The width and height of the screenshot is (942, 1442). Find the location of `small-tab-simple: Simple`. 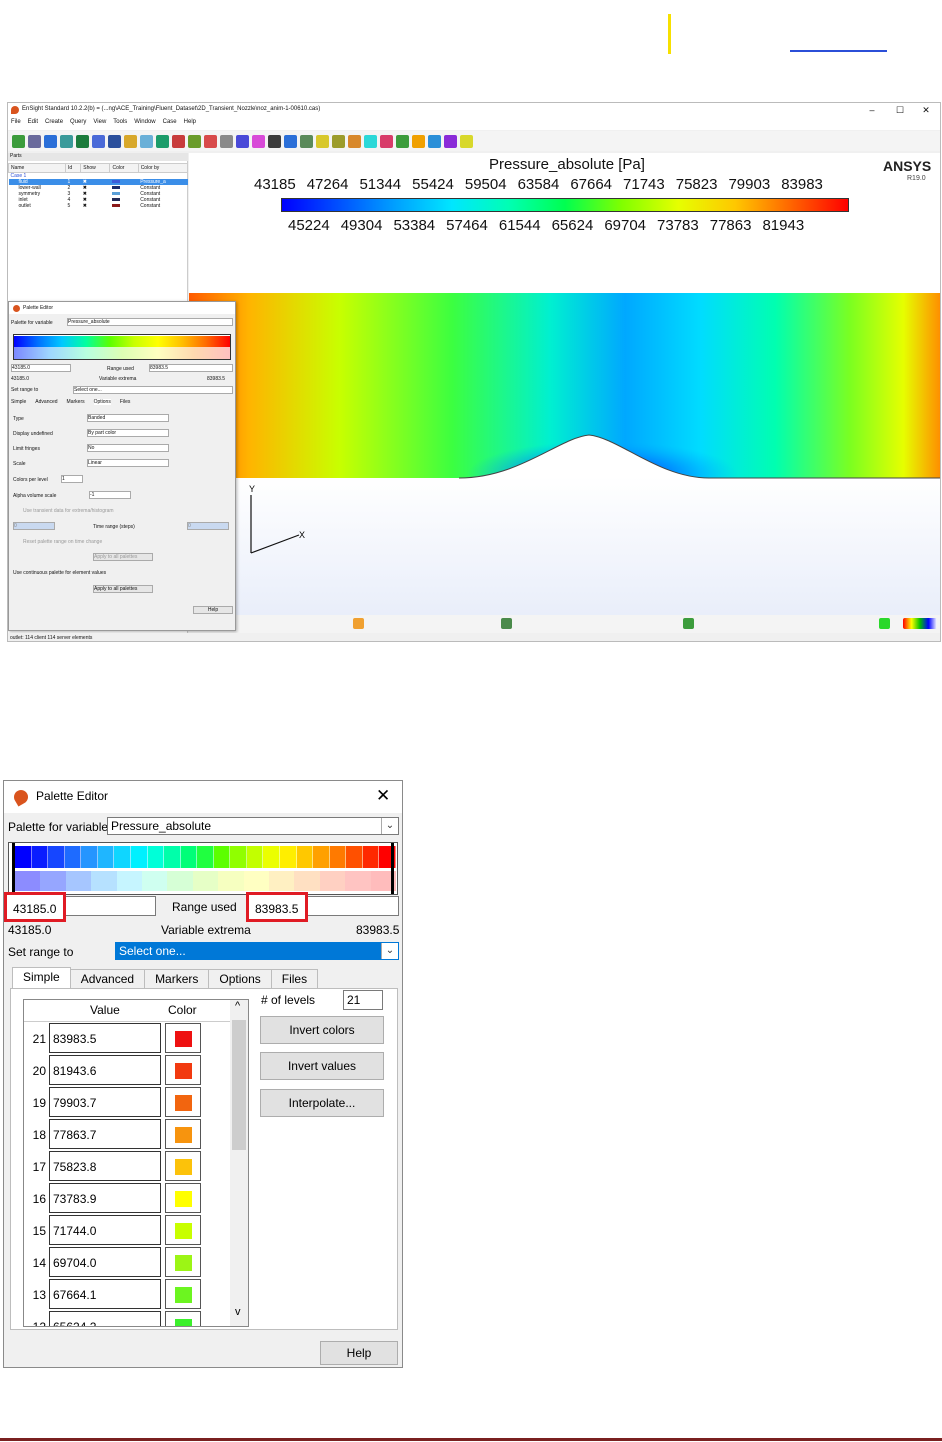

small-tab-simple: Simple is located at coordinates (18, 402).